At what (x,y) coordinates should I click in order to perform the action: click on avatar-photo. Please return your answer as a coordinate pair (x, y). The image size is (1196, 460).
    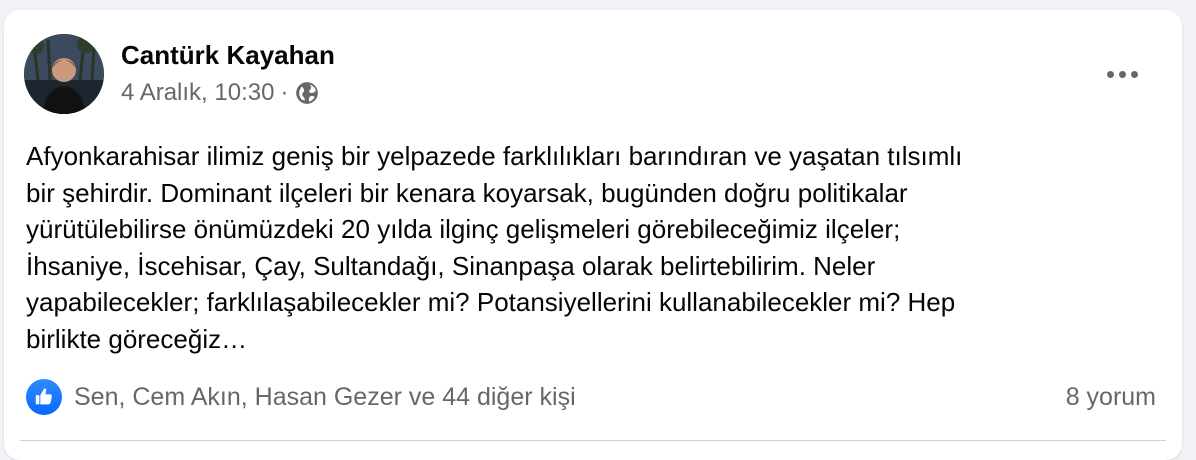
    Looking at the image, I should click on (64, 74).